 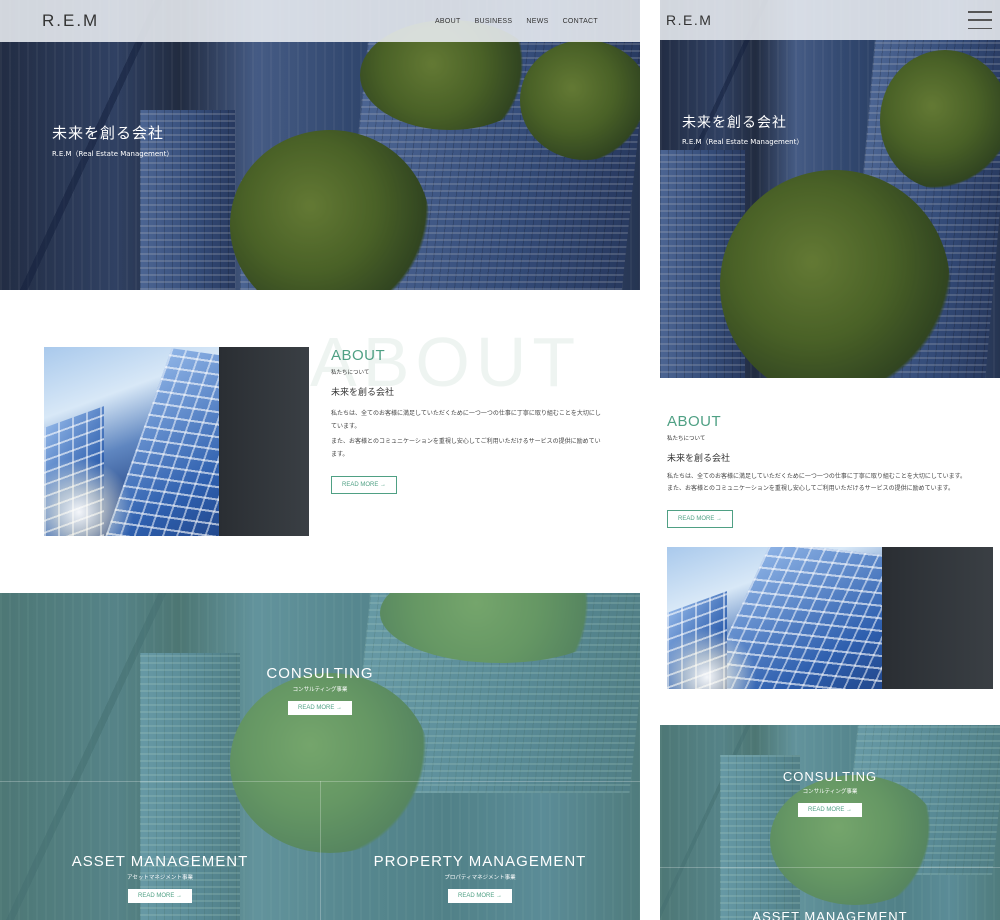 I want to click on about-heading: 未来を創る会社, so click(x=363, y=393).